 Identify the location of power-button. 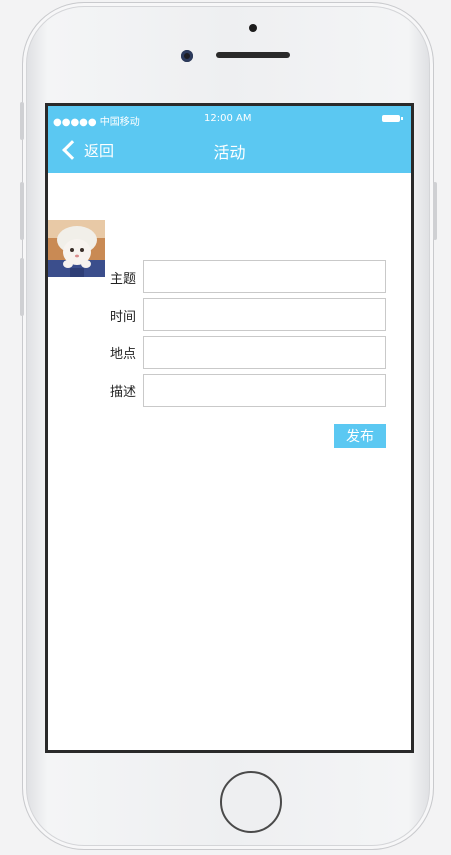
(435, 211).